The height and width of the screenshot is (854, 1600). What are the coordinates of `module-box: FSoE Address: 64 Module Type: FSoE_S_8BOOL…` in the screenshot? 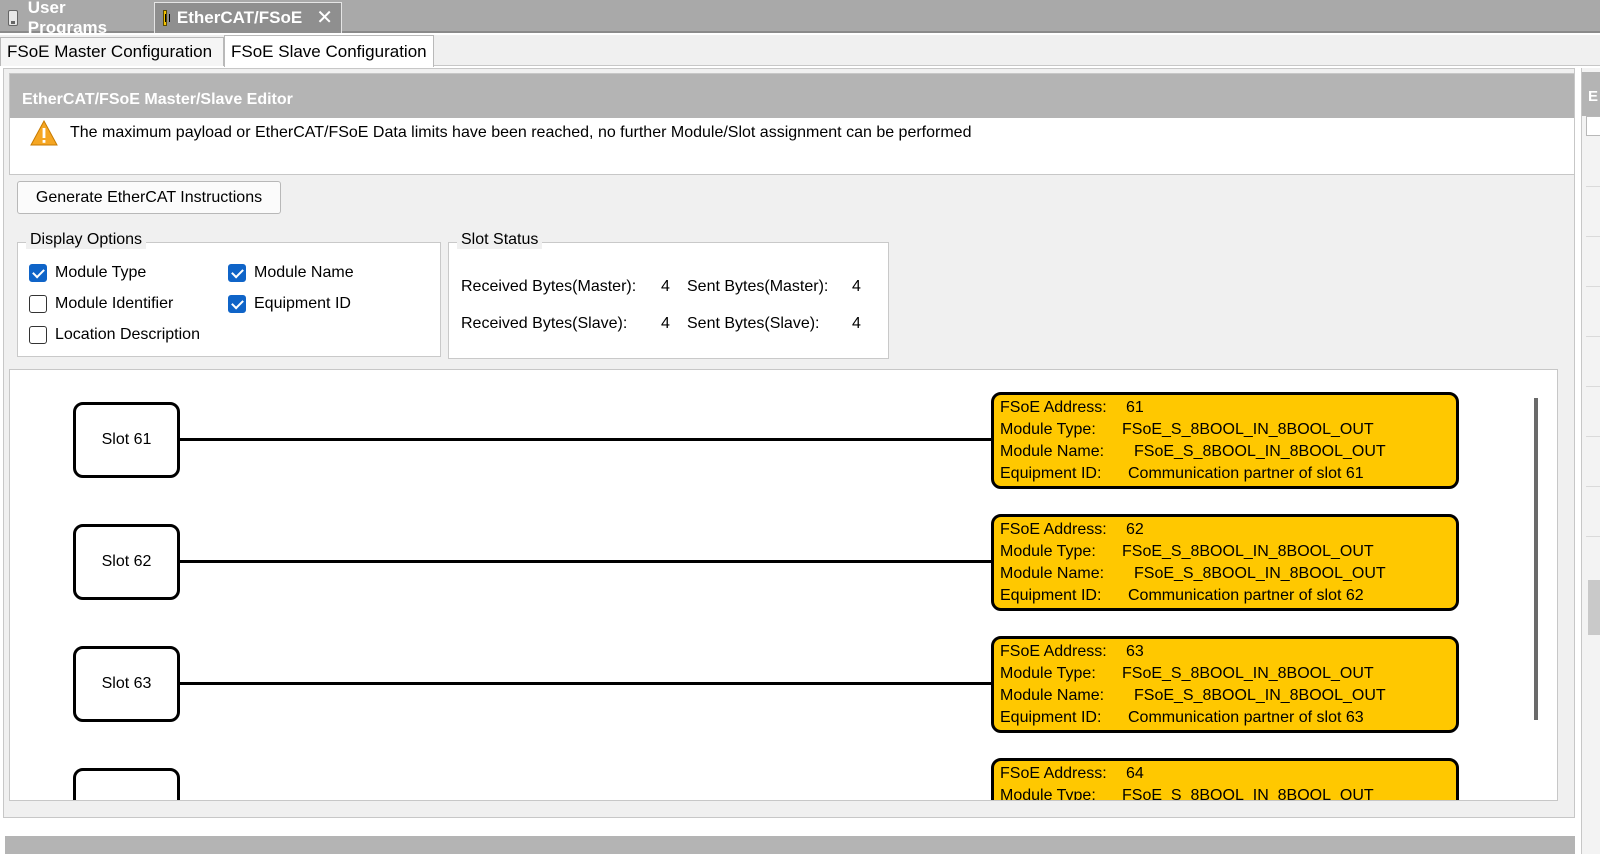 It's located at (1225, 779).